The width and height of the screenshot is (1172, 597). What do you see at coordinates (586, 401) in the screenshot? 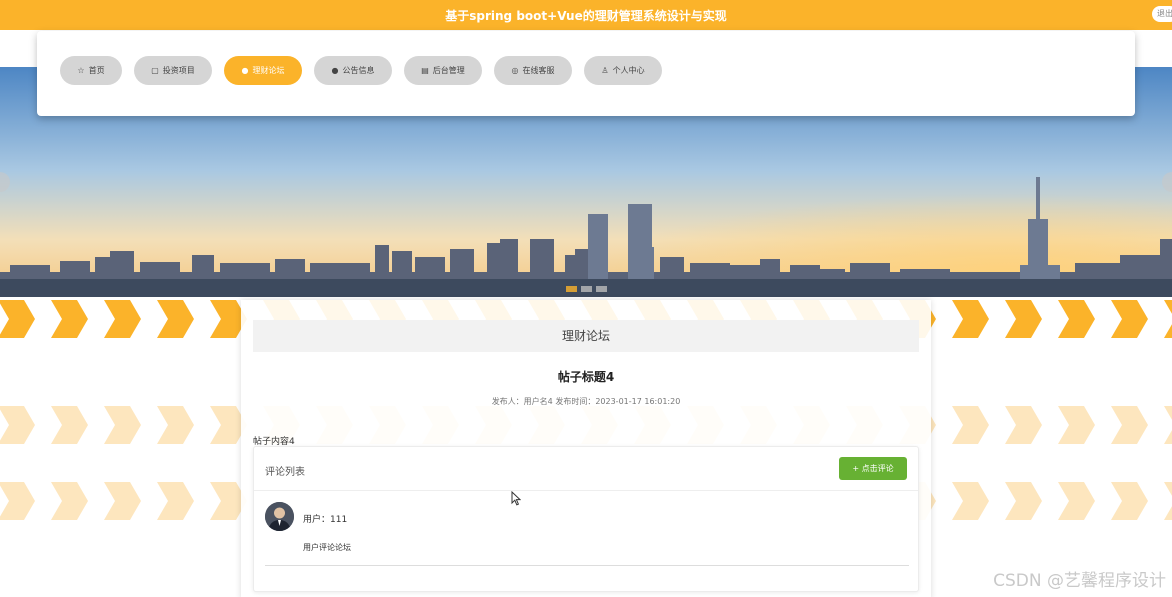
I see `post-meta: 发布人：用户名4 发布时间：2023-01-17 16:01:20` at bounding box center [586, 401].